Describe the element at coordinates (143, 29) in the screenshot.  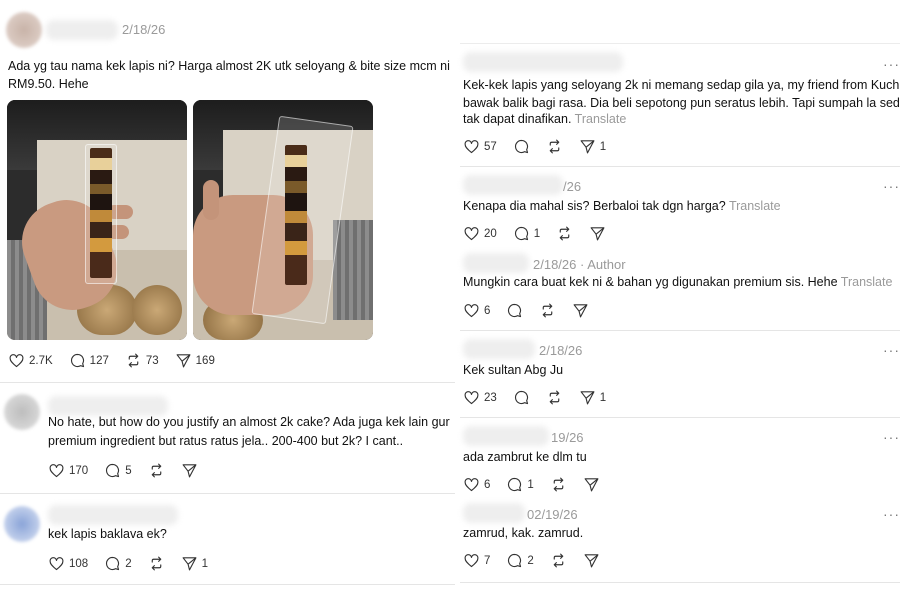
I see `post-date: 2/18/26` at that location.